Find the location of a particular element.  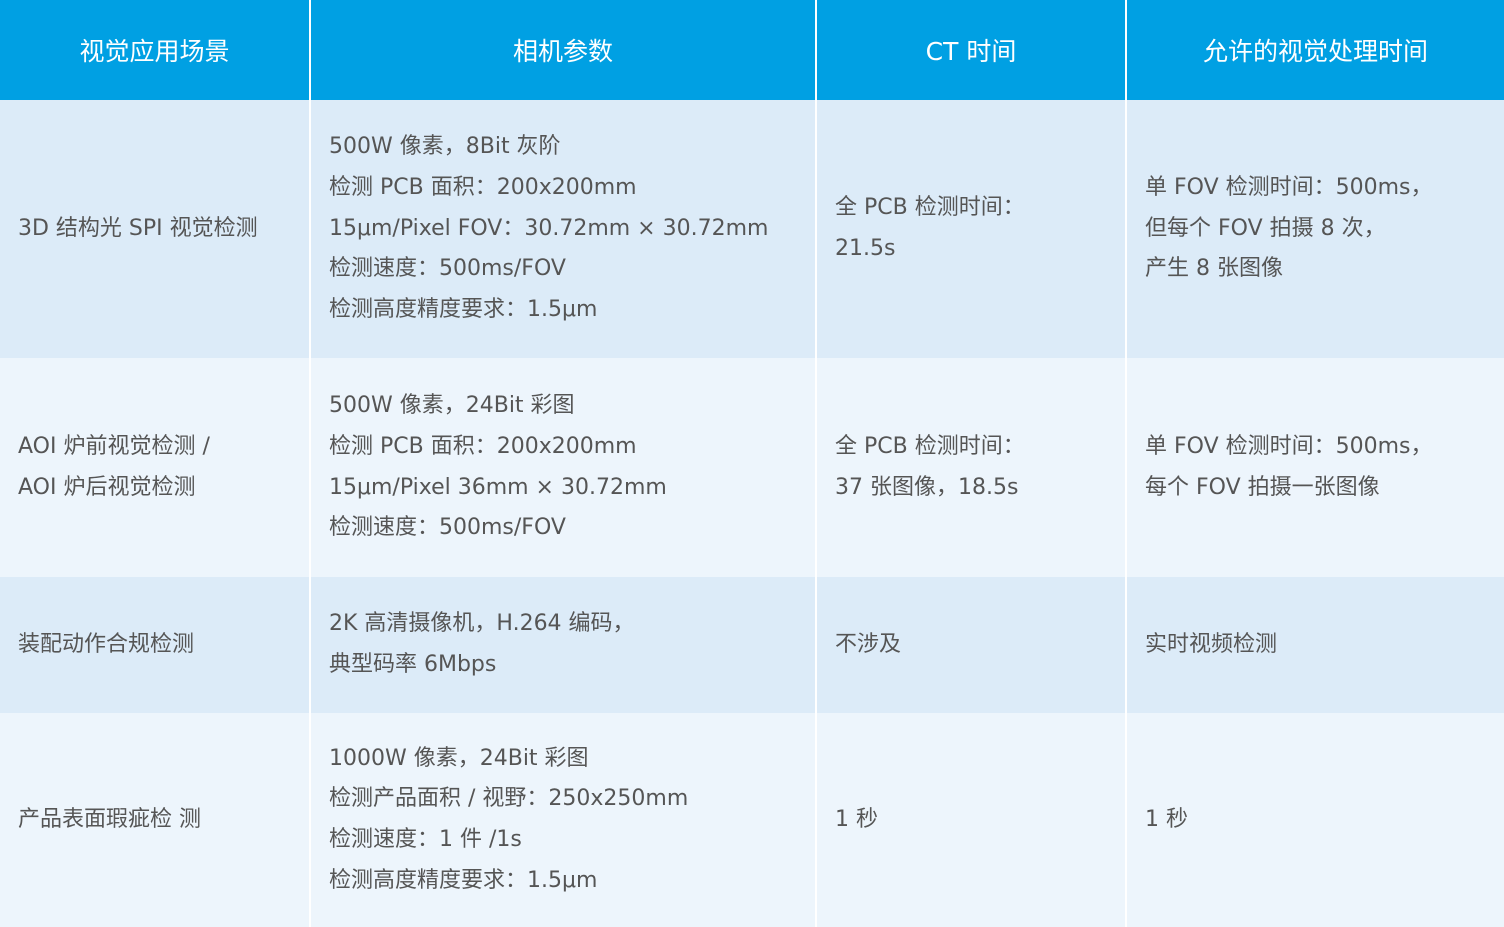

cell-ct-time: 全 PCB 检测时间： 37 张图像，18.5s is located at coordinates (970, 467).